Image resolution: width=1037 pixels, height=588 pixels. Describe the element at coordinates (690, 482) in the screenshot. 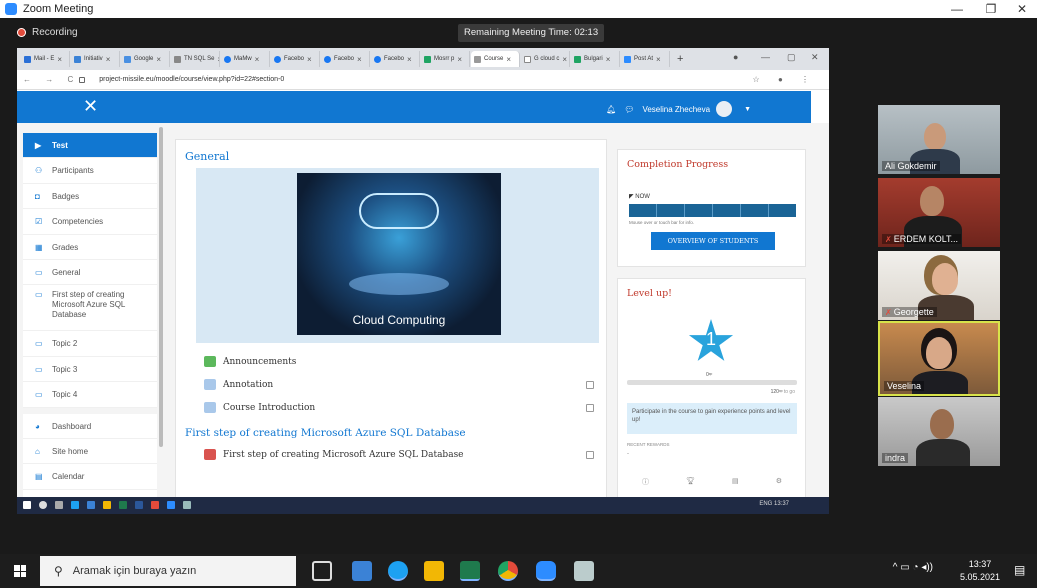

I see `trophy-icon: 🏆︎` at that location.